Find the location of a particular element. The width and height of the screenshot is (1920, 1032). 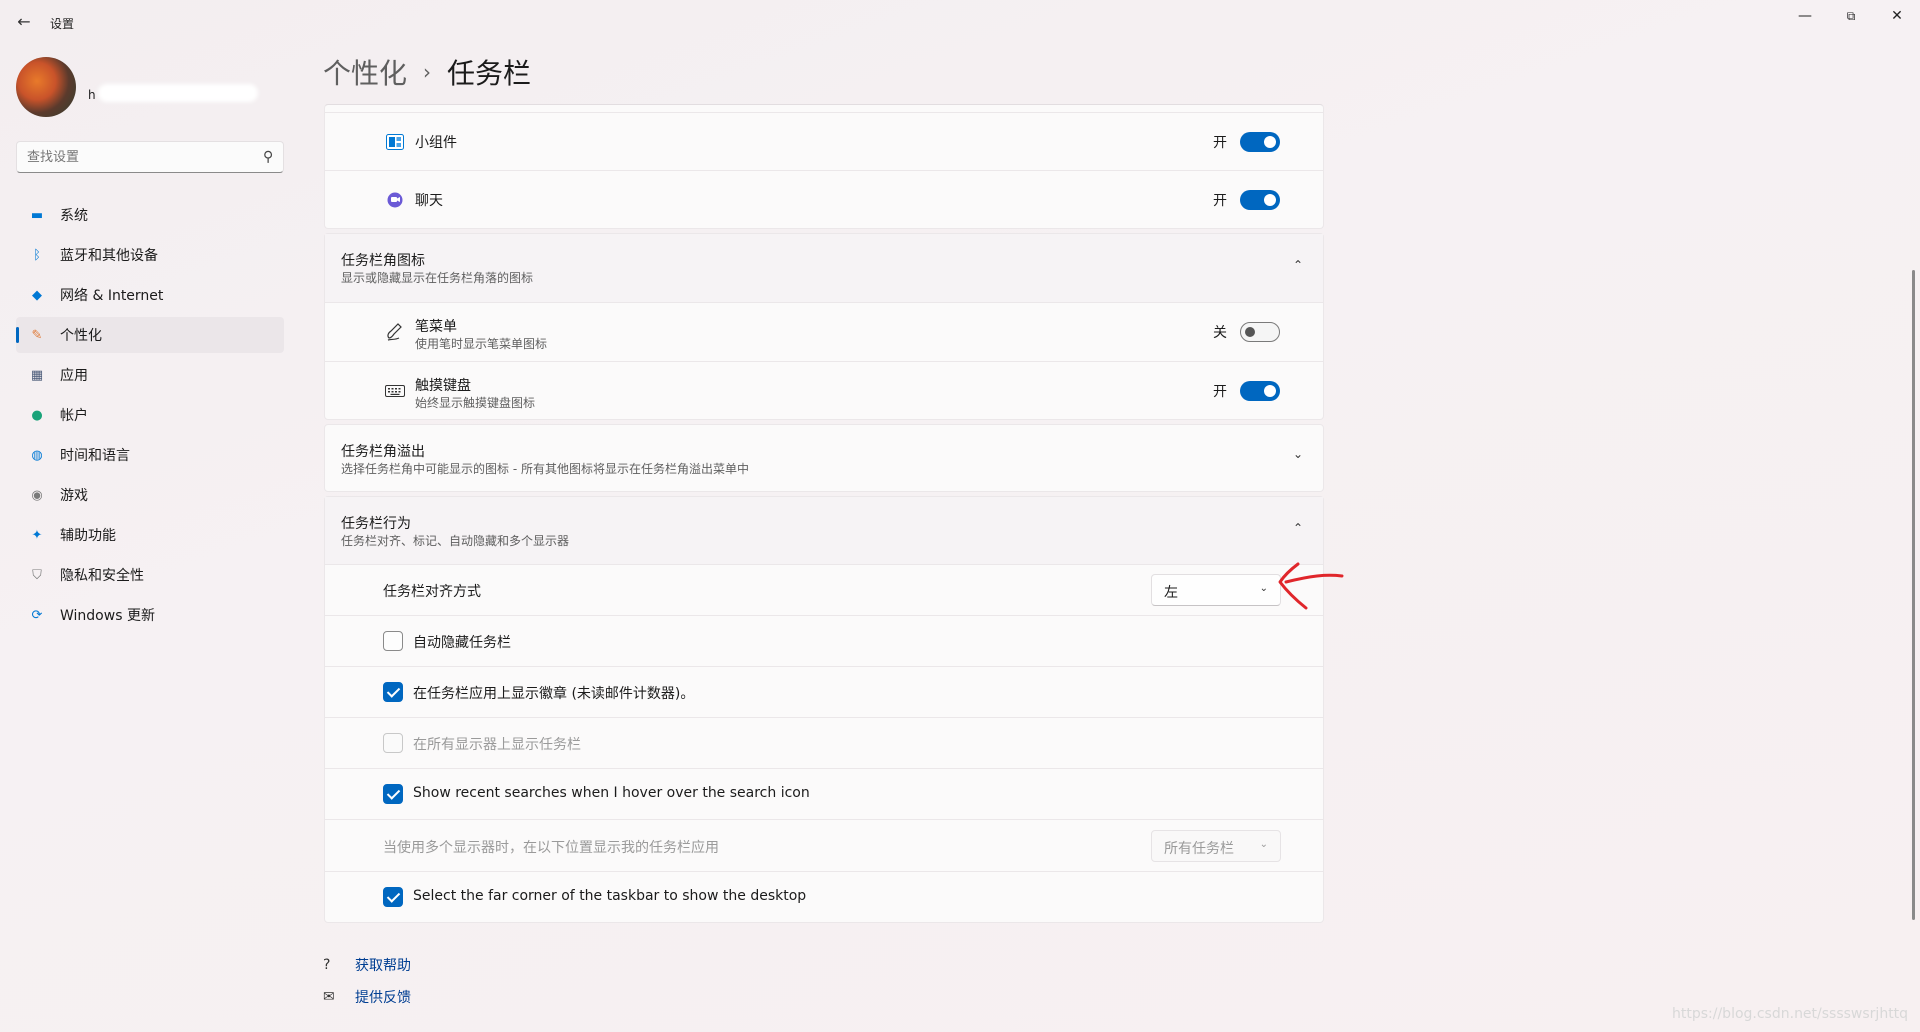

restore-button: ⧉ is located at coordinates (1851, 16).